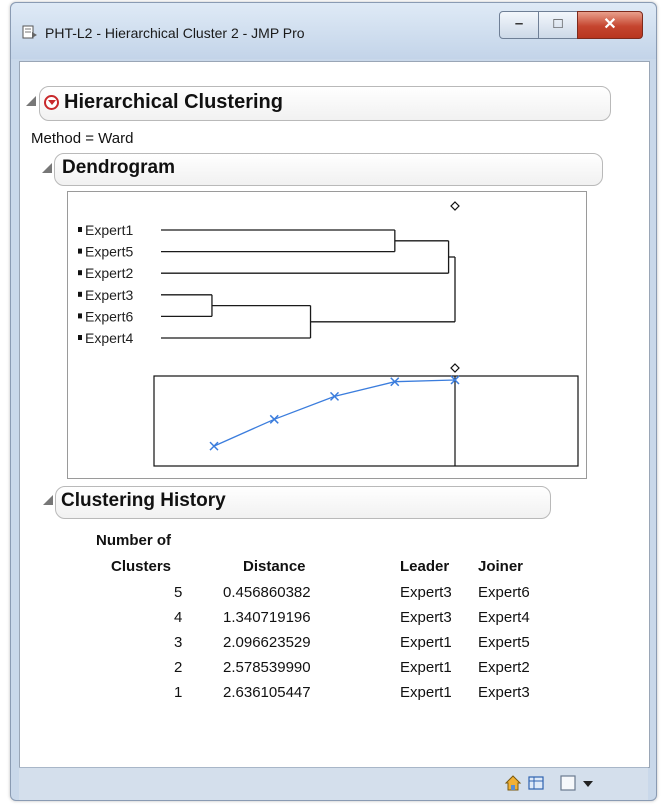  What do you see at coordinates (267, 642) in the screenshot?
I see `cell-distance: 2.096623529` at bounding box center [267, 642].